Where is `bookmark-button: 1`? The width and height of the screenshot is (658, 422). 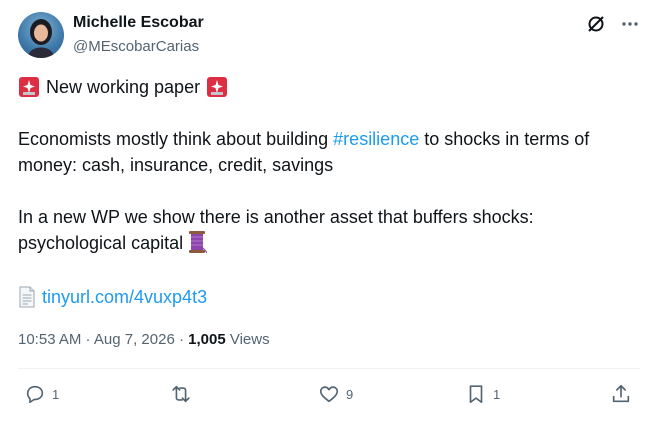 bookmark-button: 1 is located at coordinates (482, 394).